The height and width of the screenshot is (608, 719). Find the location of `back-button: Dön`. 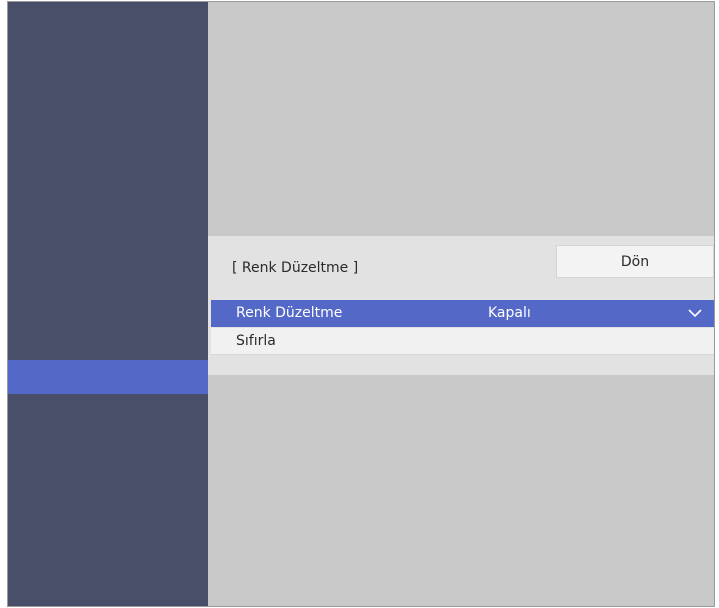

back-button: Dön is located at coordinates (635, 261).